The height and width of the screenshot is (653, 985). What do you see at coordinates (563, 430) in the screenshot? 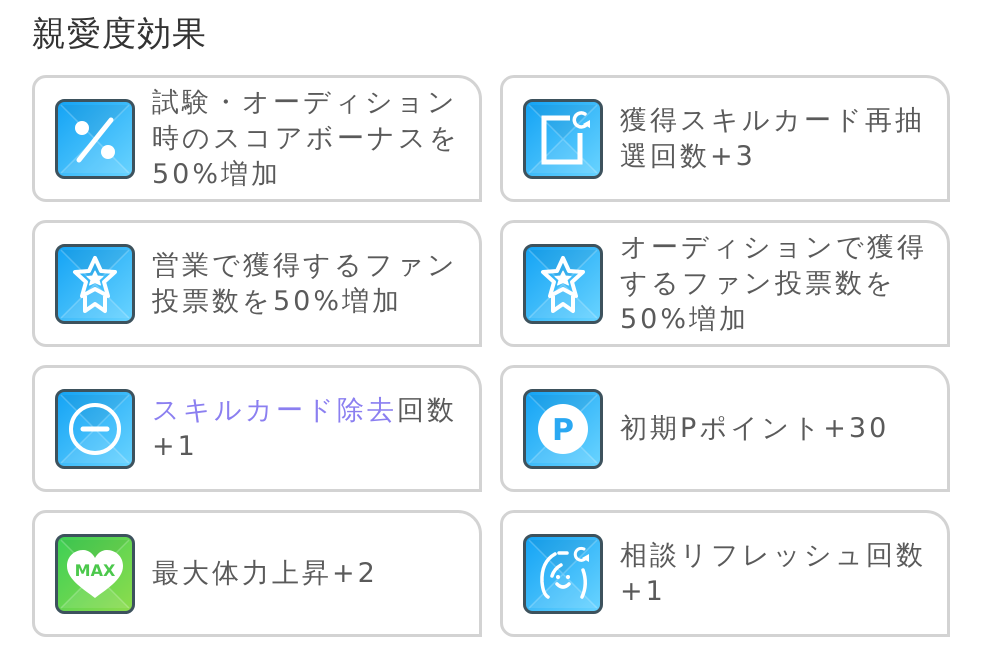
I see `coin-letter: P` at bounding box center [563, 430].